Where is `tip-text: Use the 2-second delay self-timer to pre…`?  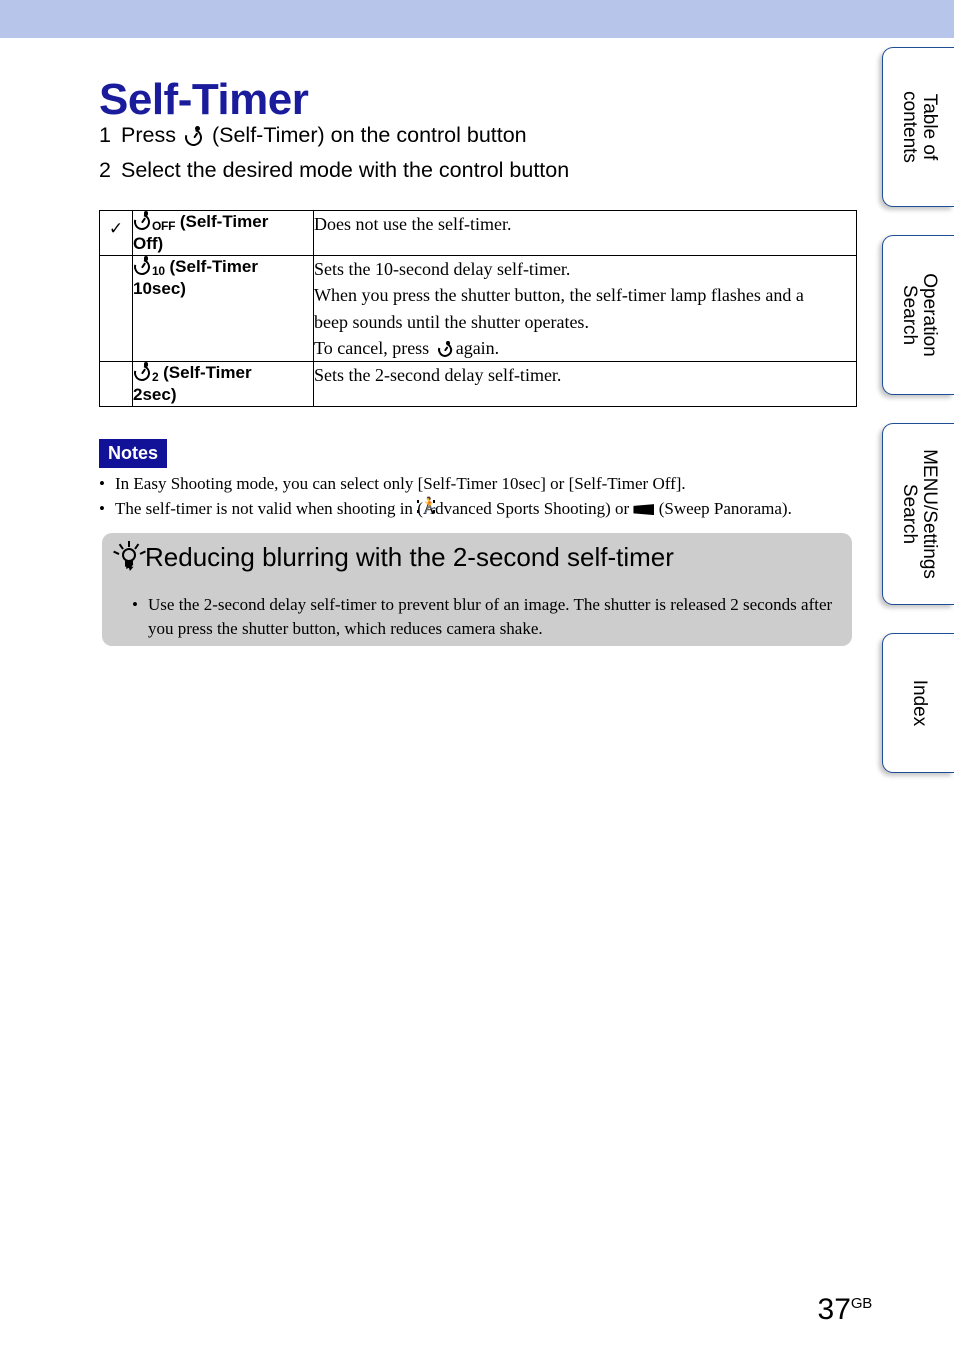
tip-text: Use the 2-second delay self-timer to pre… is located at coordinates (495, 617).